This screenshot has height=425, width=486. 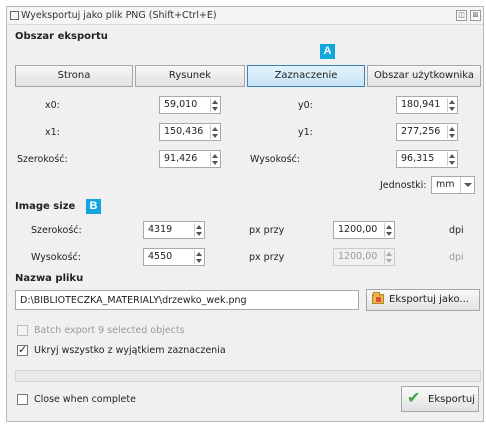 I want to click on area-width-spinbox: 91,426, so click(x=190, y=159).